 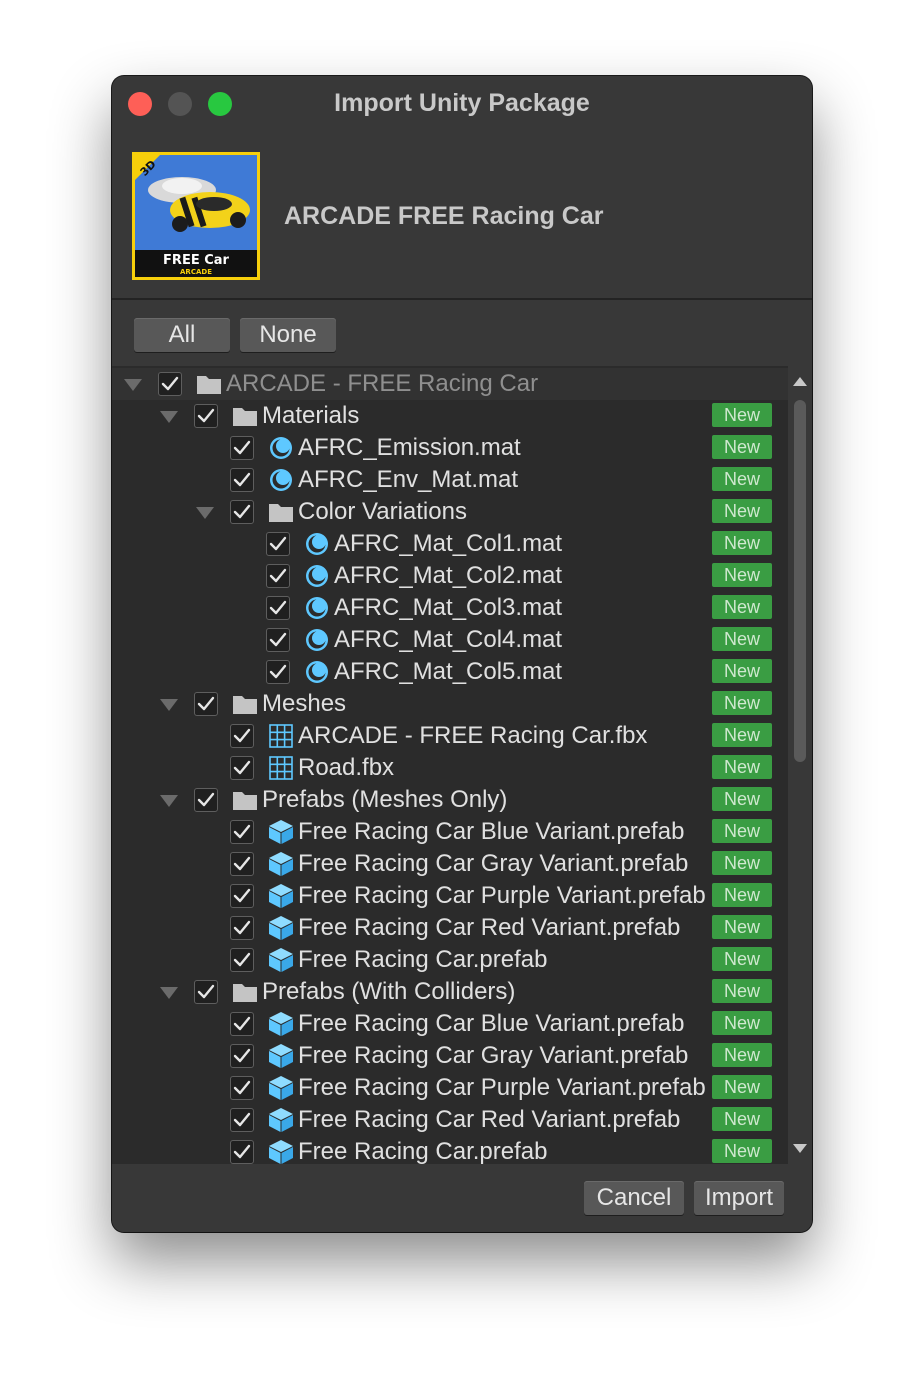 What do you see at coordinates (196, 216) in the screenshot?
I see `package-thumbnail: 3D FREE Car ARCADE` at bounding box center [196, 216].